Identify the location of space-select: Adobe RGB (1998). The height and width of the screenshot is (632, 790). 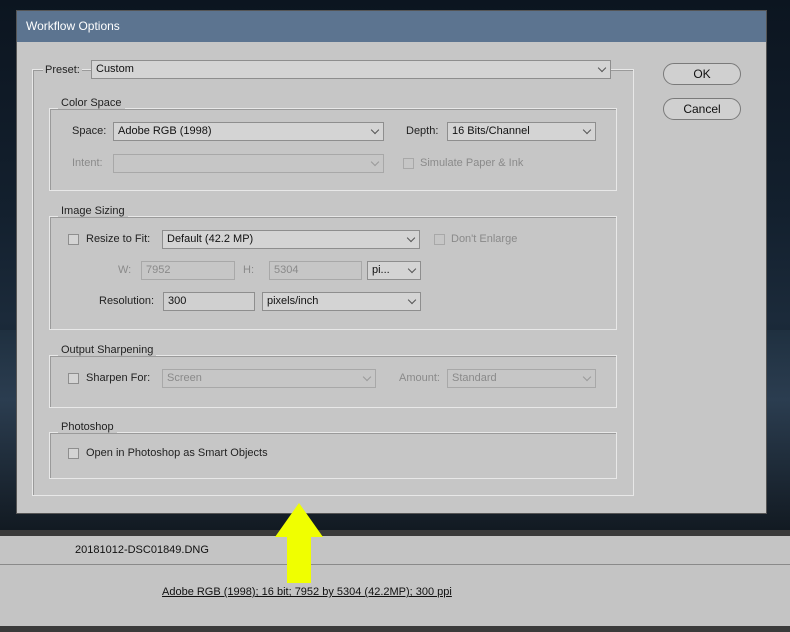
(248, 131).